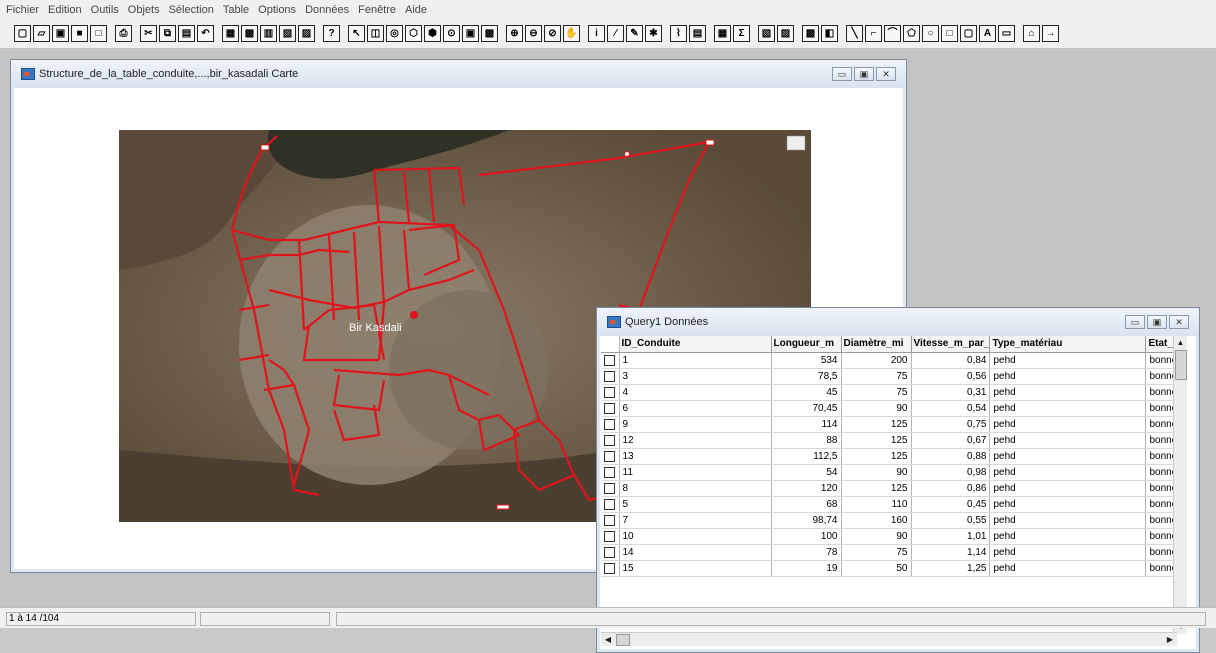 The width and height of the screenshot is (1216, 653). I want to click on table-cell: 88, so click(806, 440).